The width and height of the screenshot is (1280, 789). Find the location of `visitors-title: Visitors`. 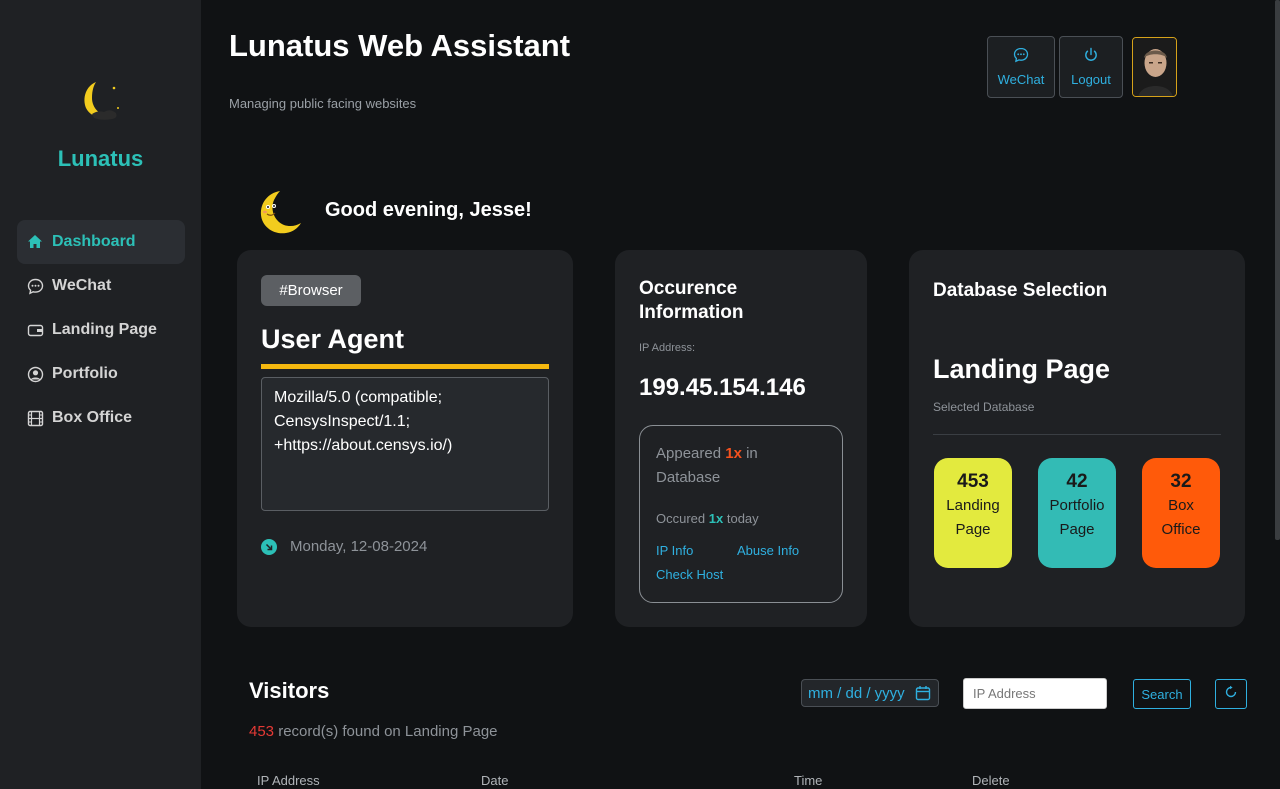

visitors-title: Visitors is located at coordinates (289, 690).